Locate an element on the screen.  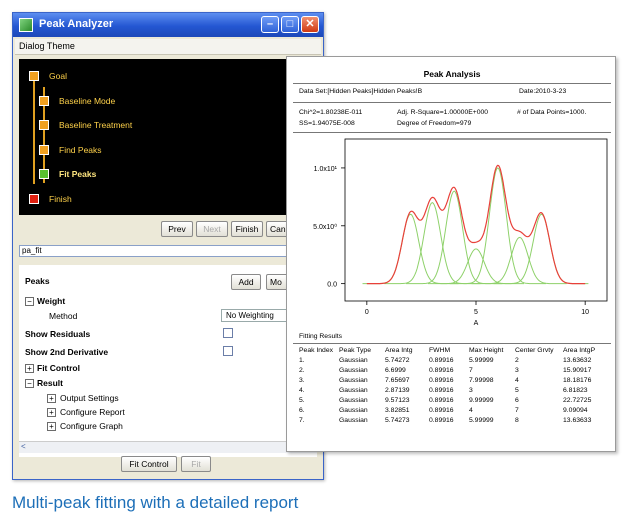
expand-output-settings-icon: + is located at coordinates (51, 398).